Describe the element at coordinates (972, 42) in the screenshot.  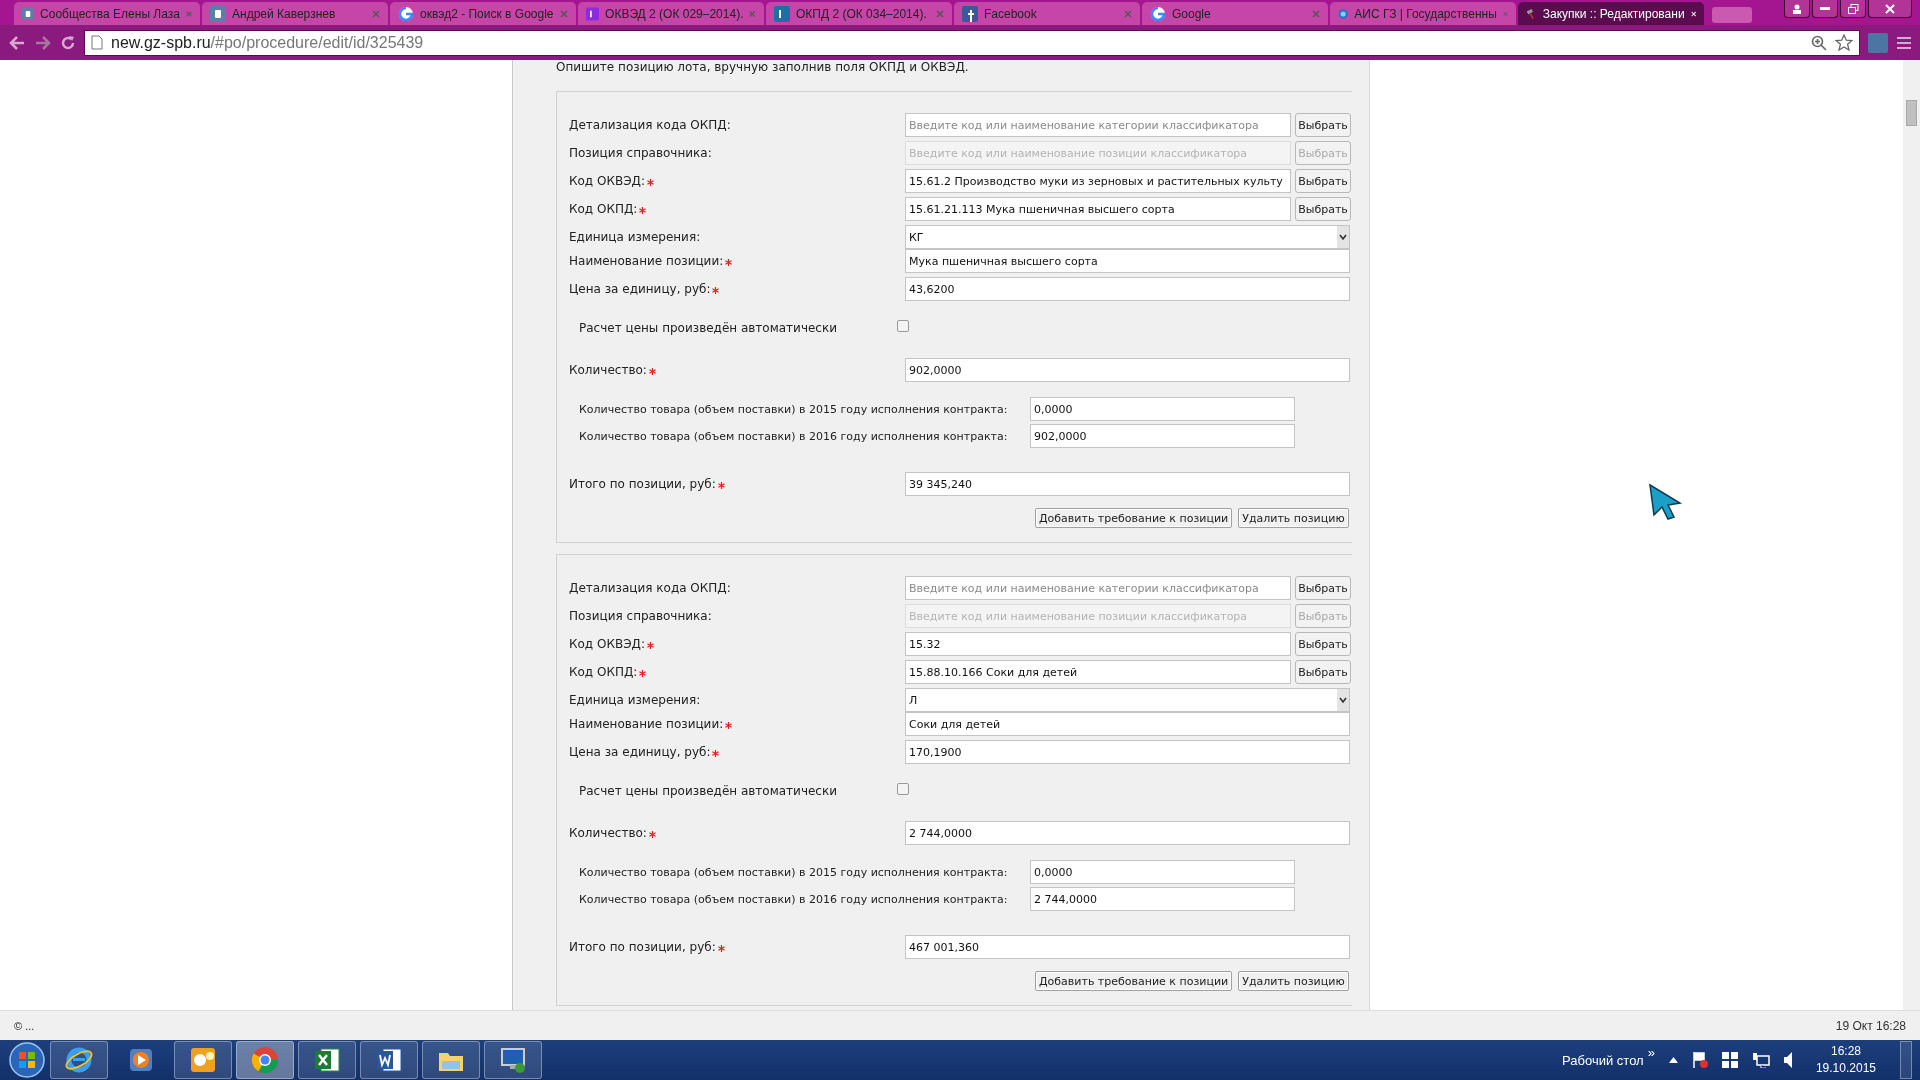
I see `address-bar: new.gz-spb.ru/#po/procedure/edit/id/325439` at that location.